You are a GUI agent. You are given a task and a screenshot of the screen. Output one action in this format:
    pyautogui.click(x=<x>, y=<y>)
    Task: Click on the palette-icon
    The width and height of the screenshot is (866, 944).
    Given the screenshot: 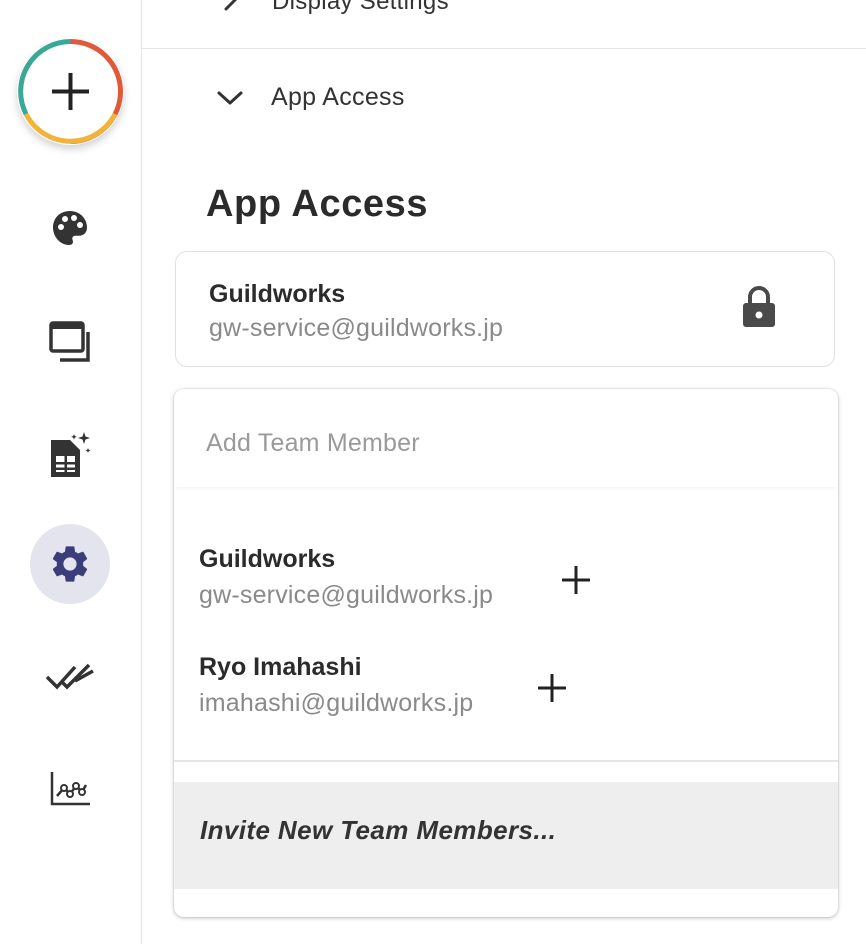 What is the action you would take?
    pyautogui.click(x=70, y=228)
    